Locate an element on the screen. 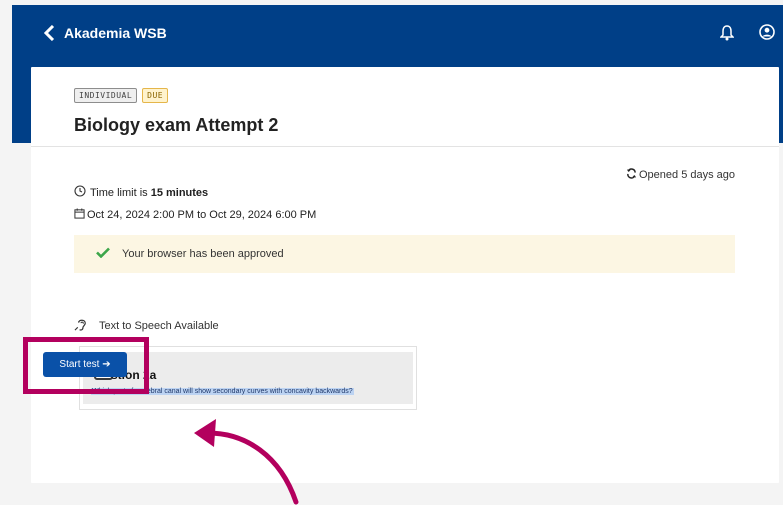 This screenshot has height=505, width=783. time-limit: Time limit is 15 minutes is located at coordinates (141, 192).